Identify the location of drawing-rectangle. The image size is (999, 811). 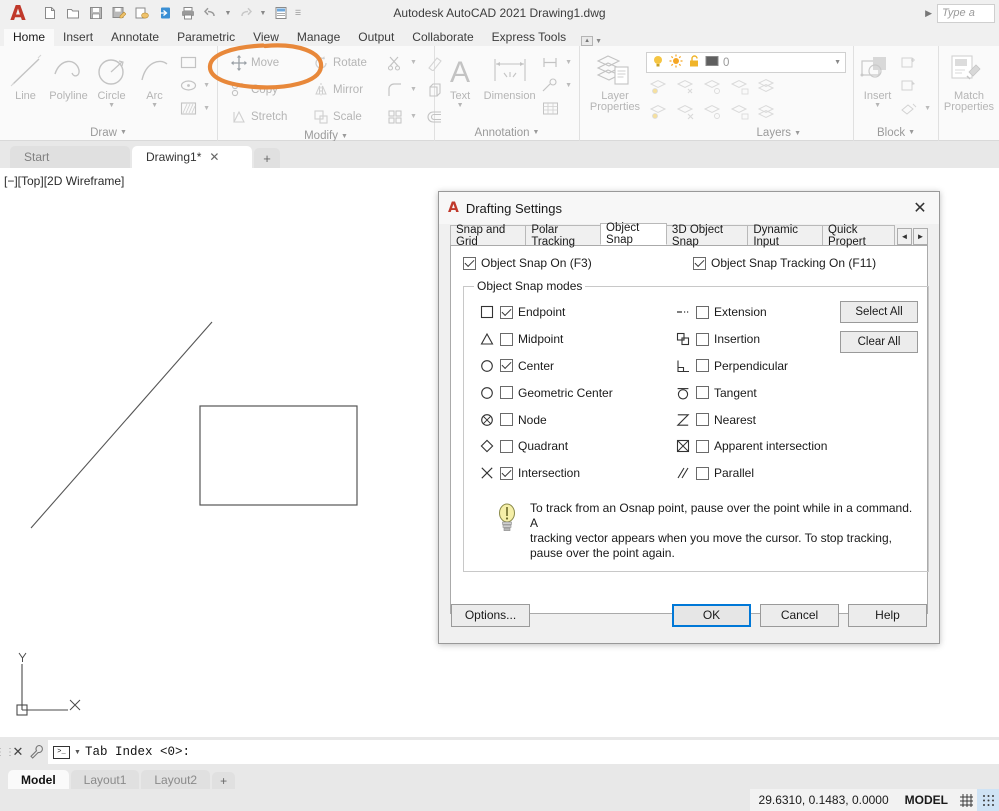
(278, 455).